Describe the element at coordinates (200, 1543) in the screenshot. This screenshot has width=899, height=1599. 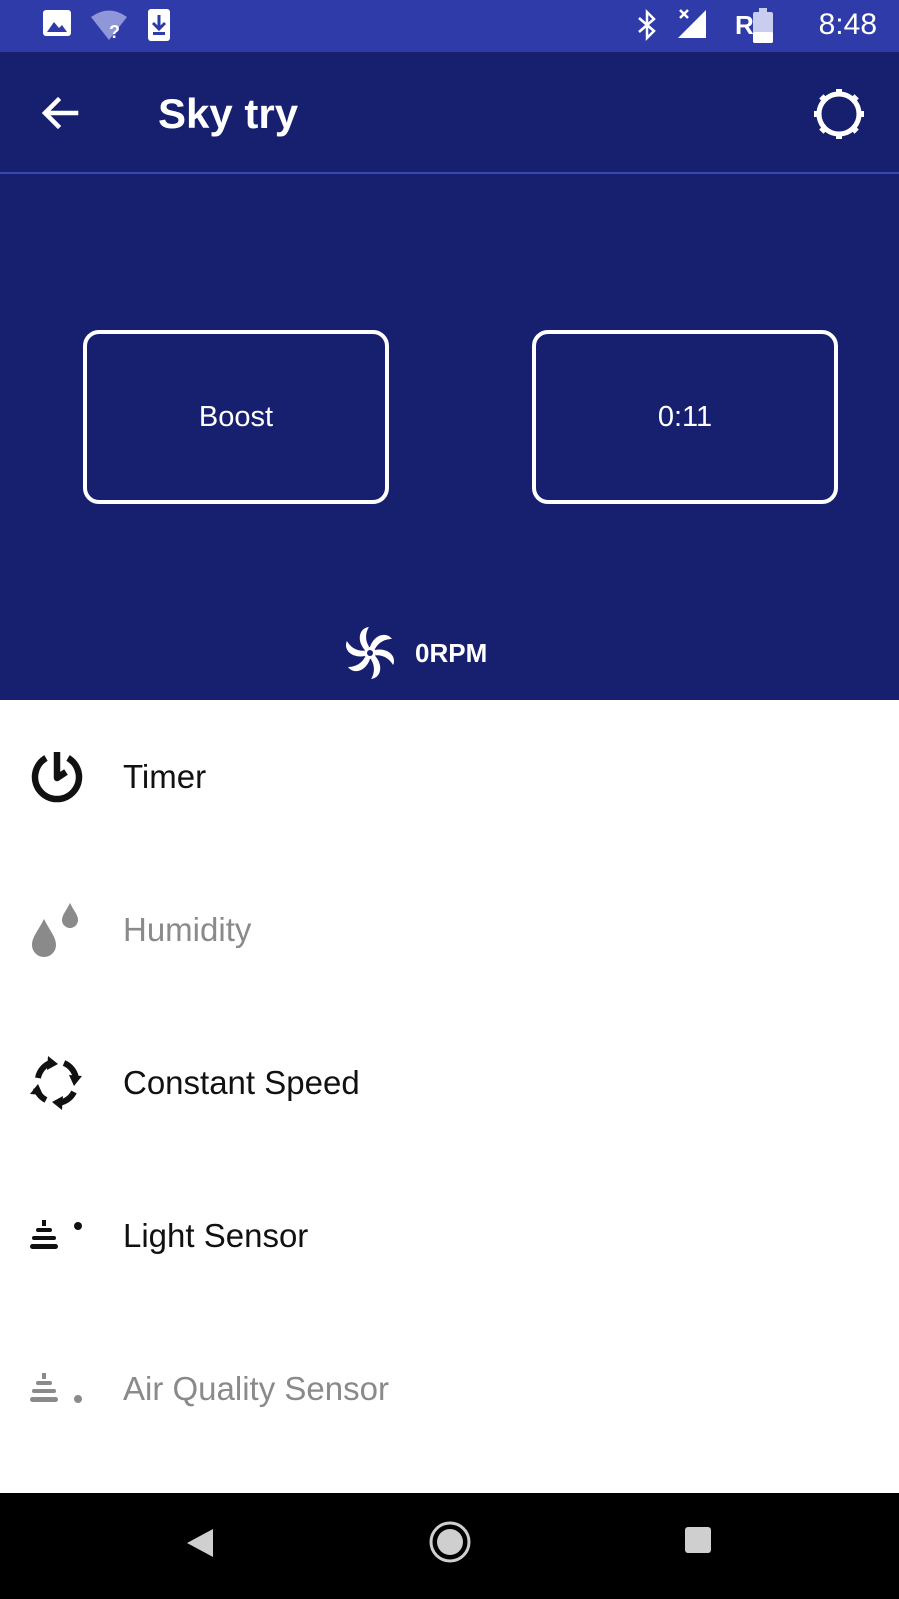
I see `nav-back-icon` at that location.